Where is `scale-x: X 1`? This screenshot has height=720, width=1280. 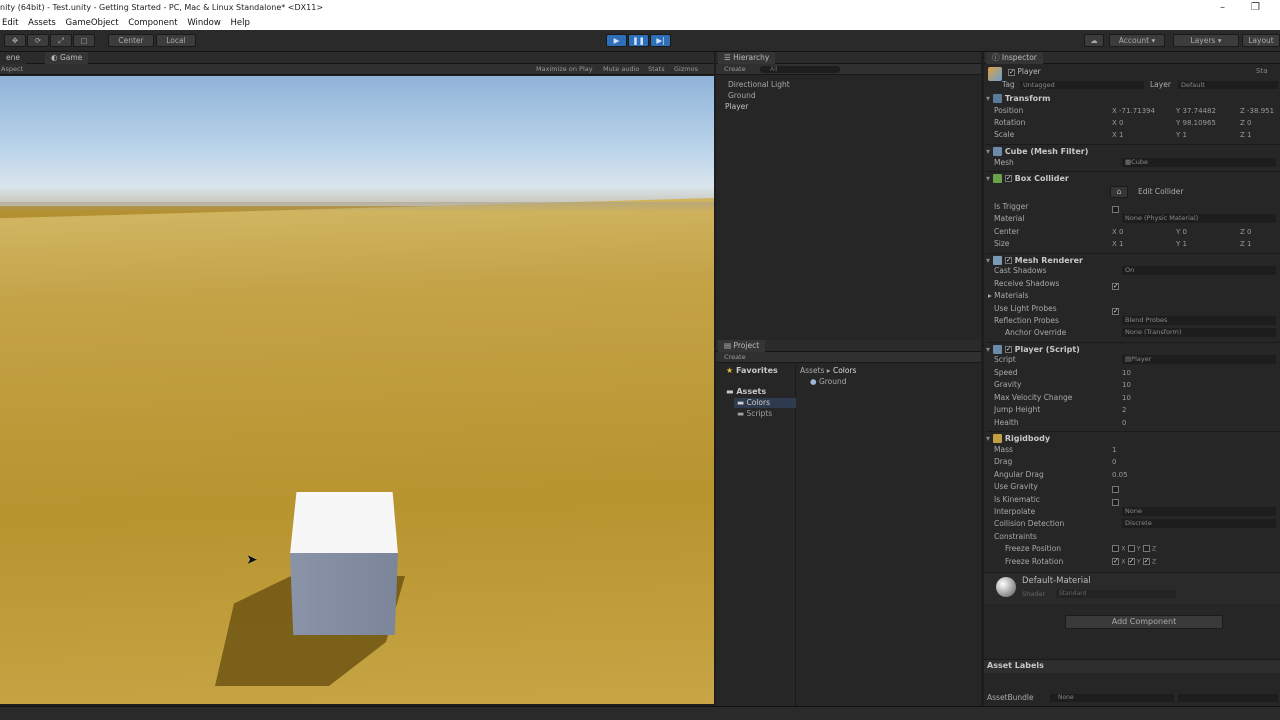 scale-x: X 1 is located at coordinates (1118, 135).